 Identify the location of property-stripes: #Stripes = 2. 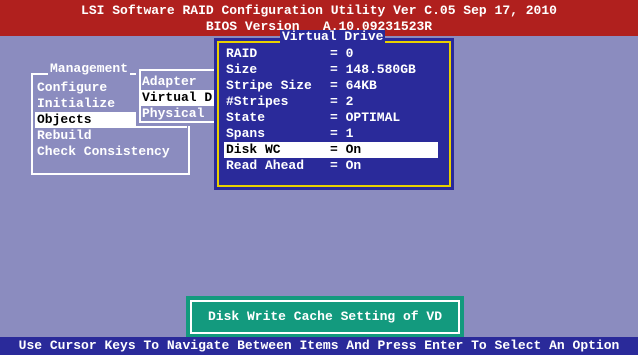
(331, 102).